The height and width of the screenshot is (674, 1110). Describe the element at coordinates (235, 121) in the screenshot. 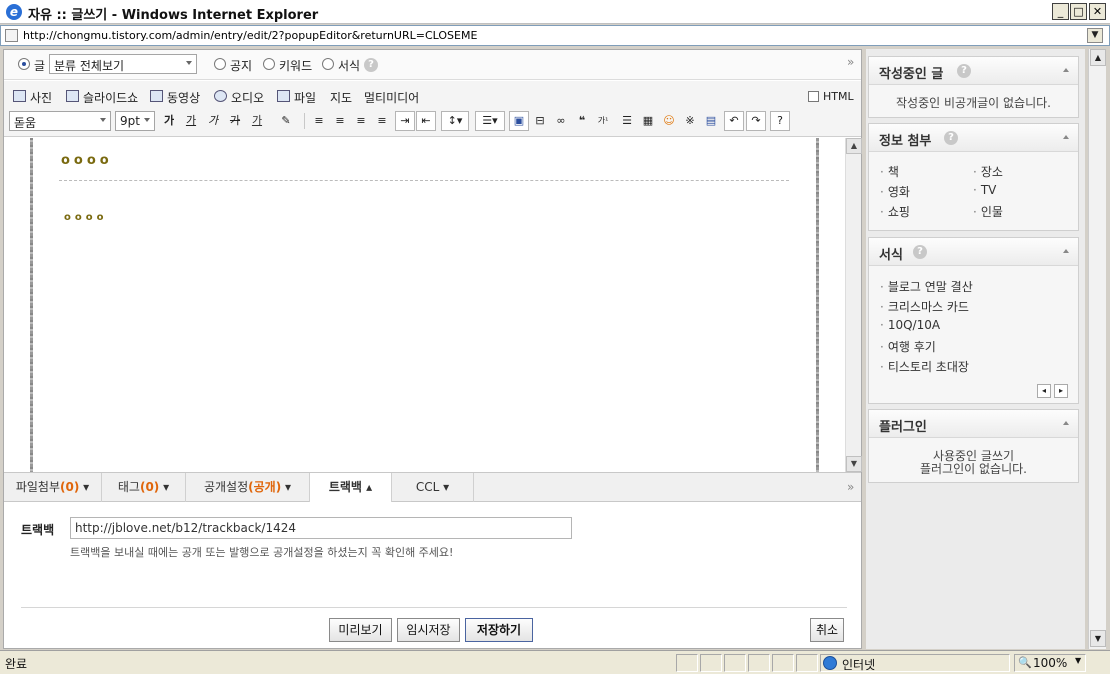

I see `strike-button: 가` at that location.